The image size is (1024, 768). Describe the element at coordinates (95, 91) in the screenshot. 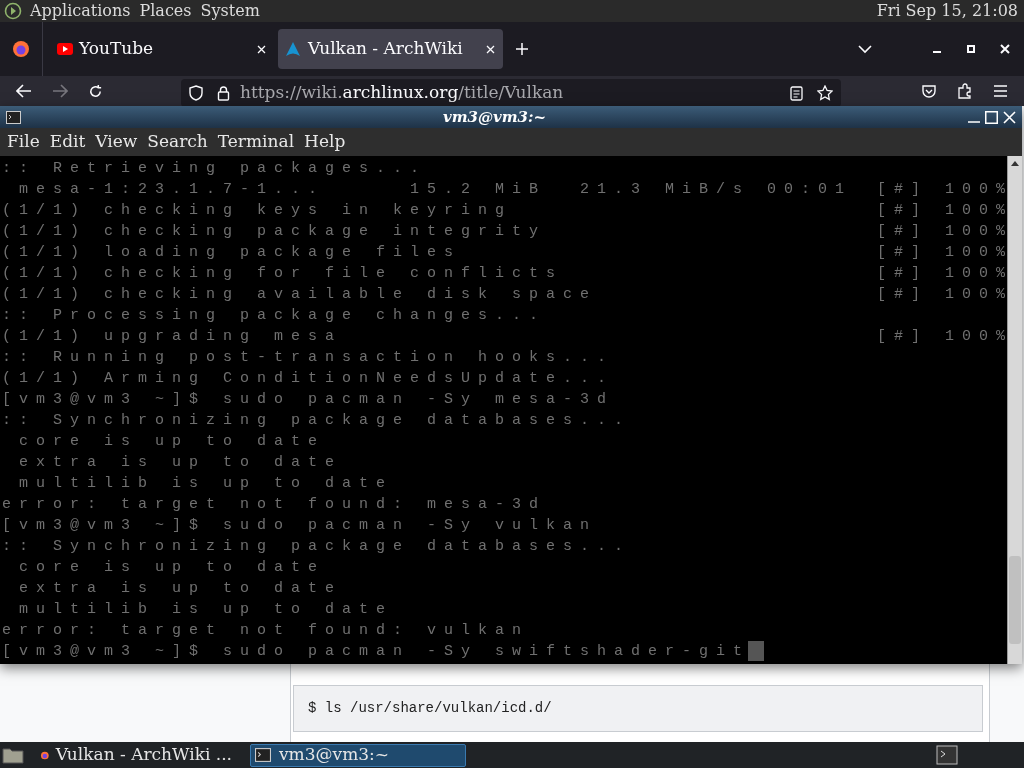

I see `reload-icon` at that location.